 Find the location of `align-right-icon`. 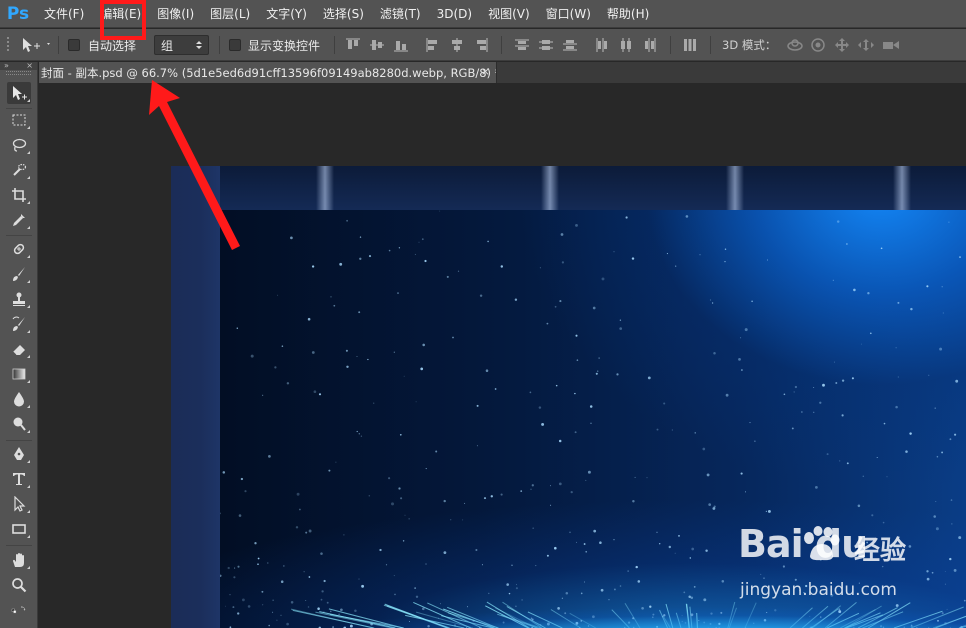

align-right-icon is located at coordinates (481, 45).